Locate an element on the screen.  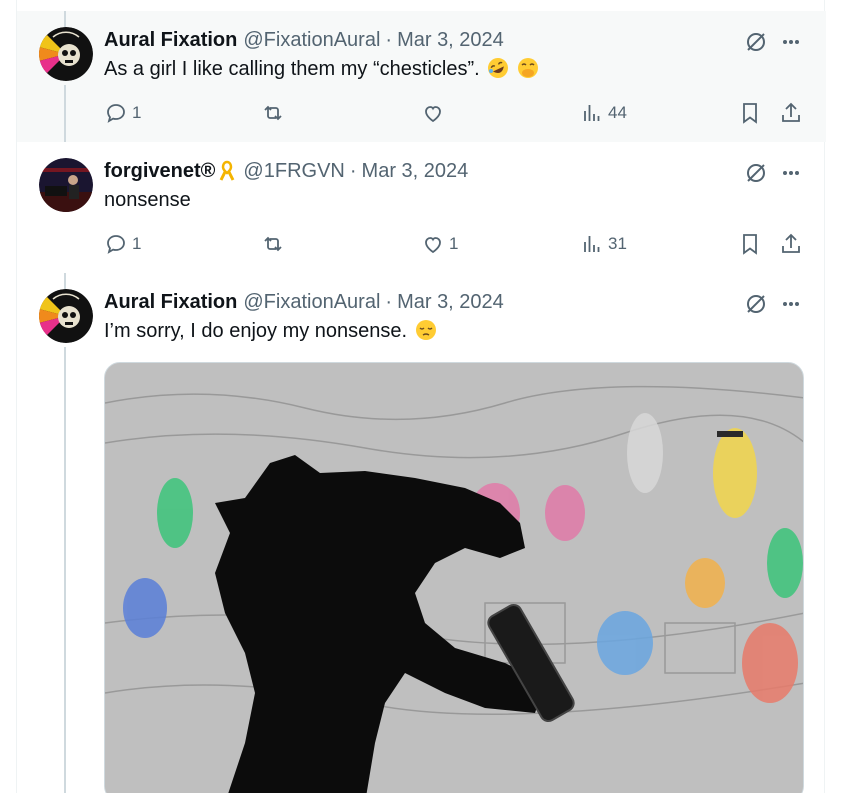
views-count: 31 is located at coordinates (617, 243).